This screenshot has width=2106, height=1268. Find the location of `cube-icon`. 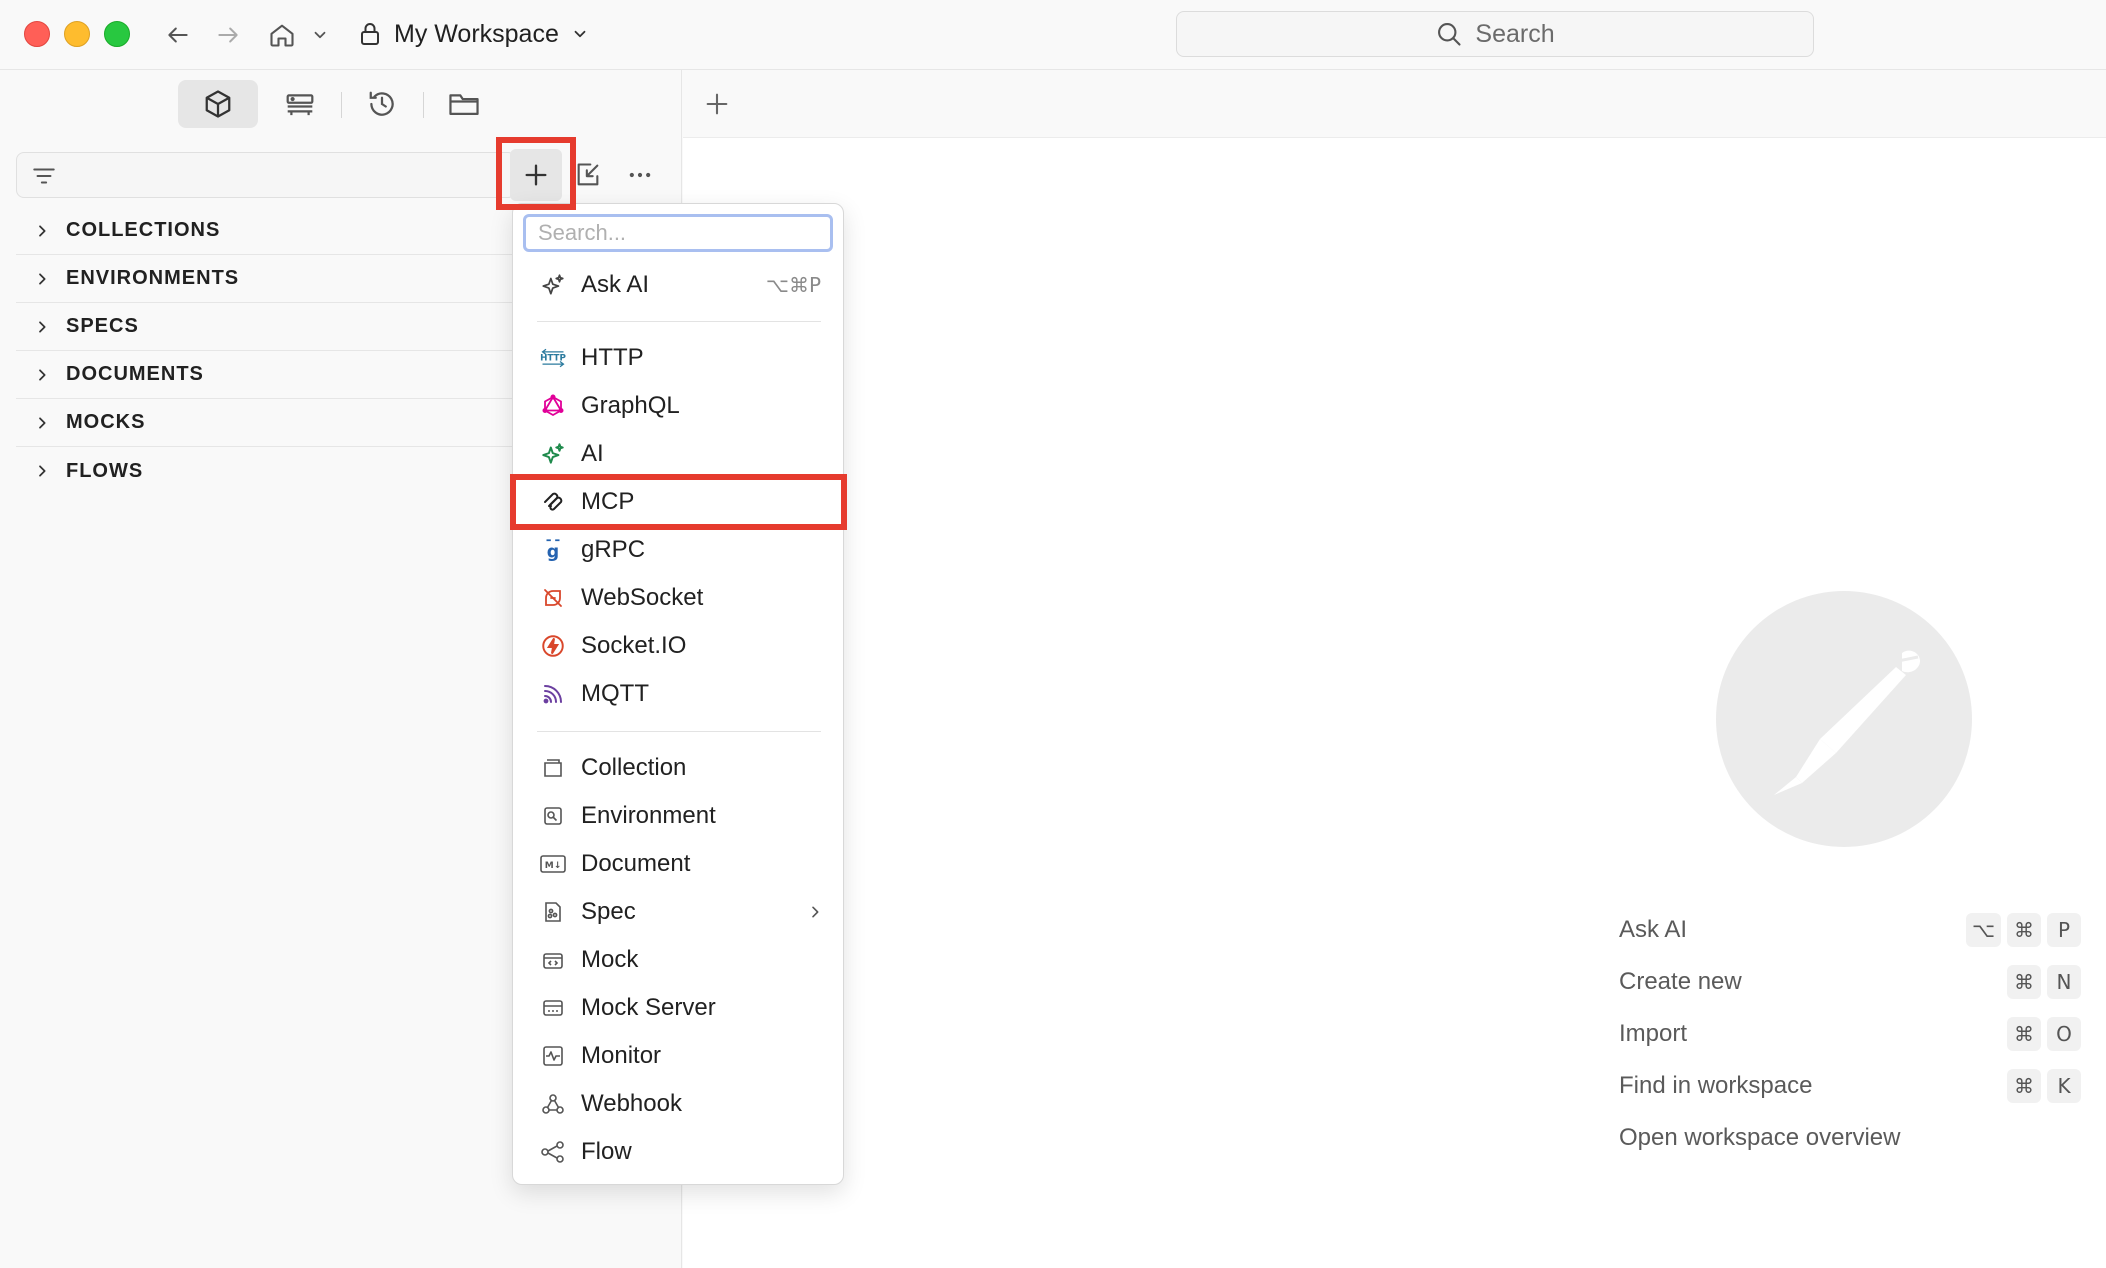

cube-icon is located at coordinates (218, 104).